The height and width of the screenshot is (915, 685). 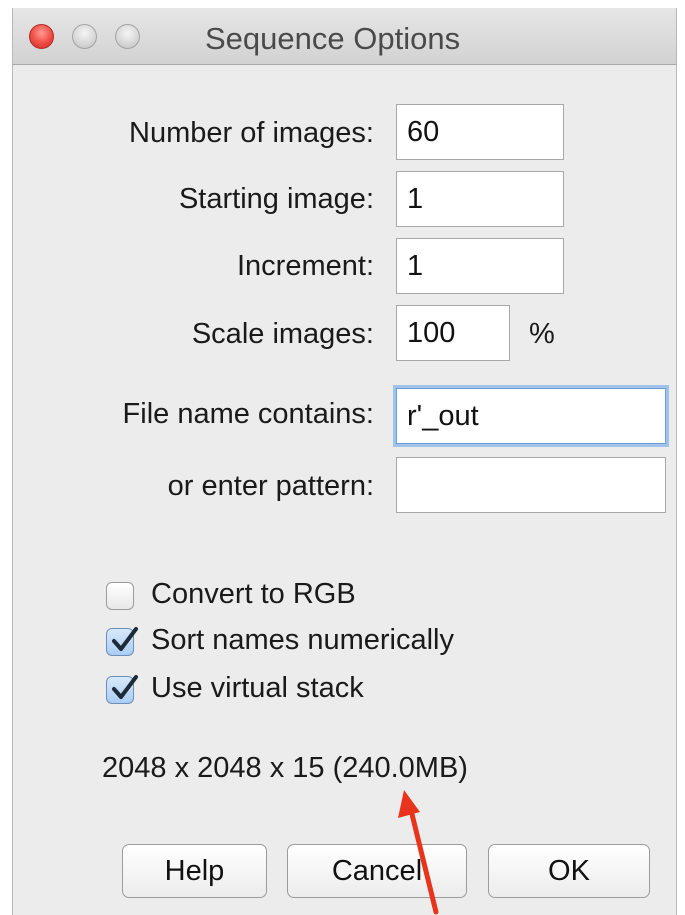 I want to click on close-window-button, so click(x=41, y=36).